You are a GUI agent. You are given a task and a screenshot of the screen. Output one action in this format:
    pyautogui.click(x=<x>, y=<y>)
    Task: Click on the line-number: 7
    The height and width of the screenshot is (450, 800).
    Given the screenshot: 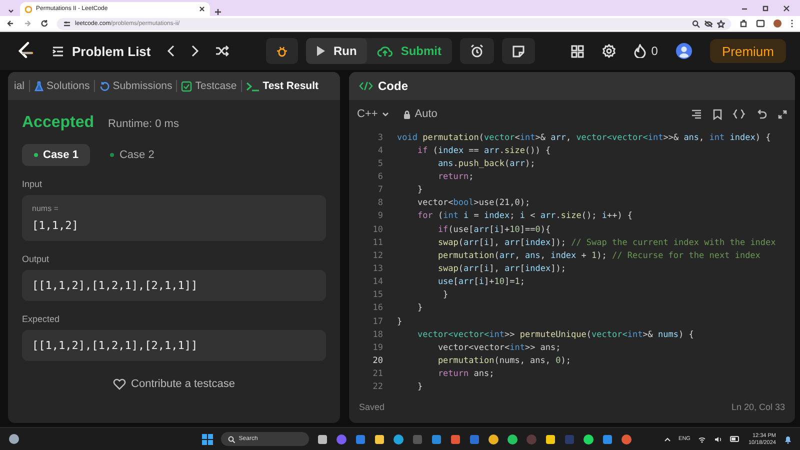 What is the action you would take?
    pyautogui.click(x=379, y=190)
    